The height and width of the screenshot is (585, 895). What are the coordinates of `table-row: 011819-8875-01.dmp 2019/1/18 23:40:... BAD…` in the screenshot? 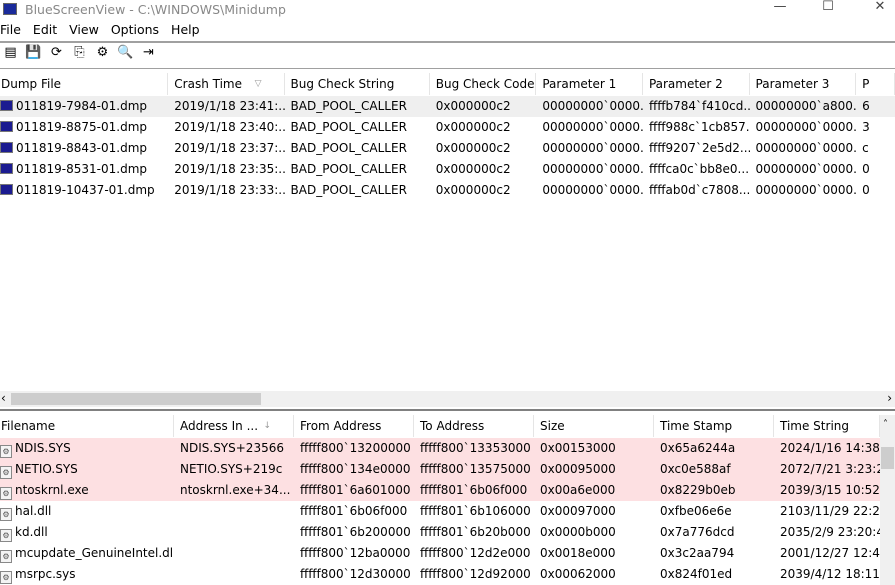 It's located at (447, 127).